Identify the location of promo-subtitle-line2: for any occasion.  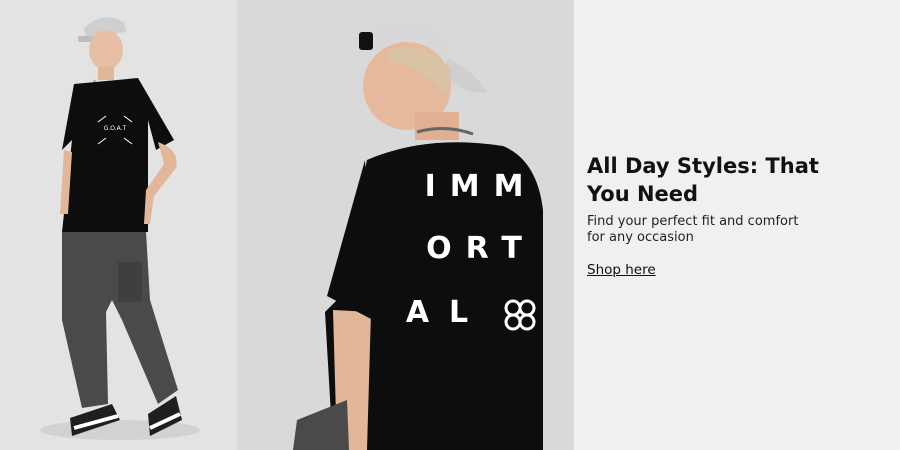
(640, 237).